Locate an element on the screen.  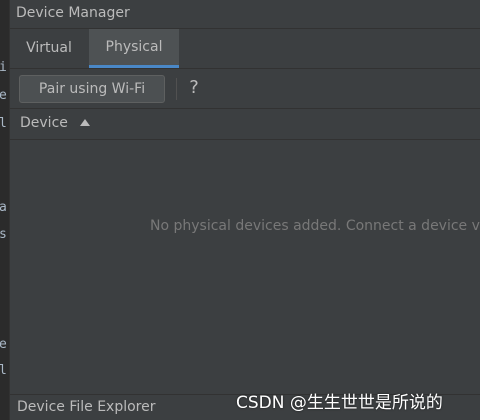
window-title: Device Manager is located at coordinates (73, 13).